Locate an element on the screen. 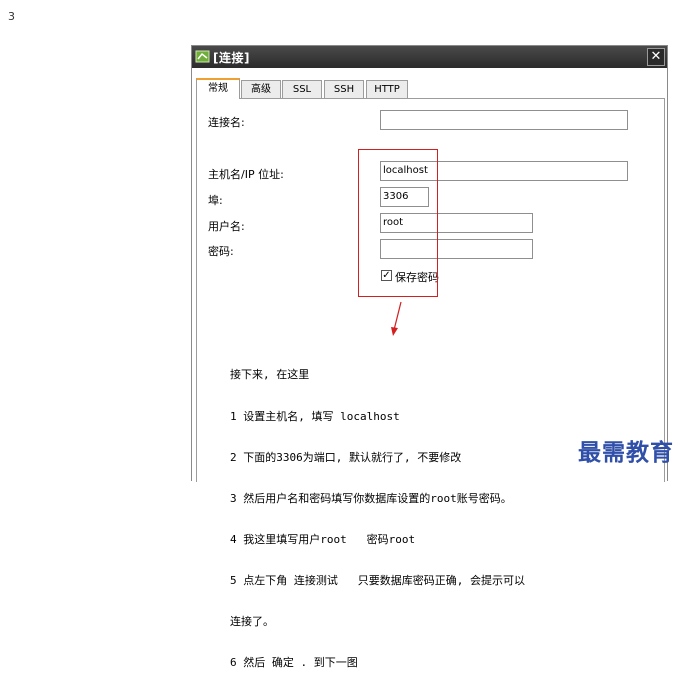 This screenshot has height=684, width=700. instruction-line: 4 我这里填写用户root 密码root is located at coordinates (323, 539).